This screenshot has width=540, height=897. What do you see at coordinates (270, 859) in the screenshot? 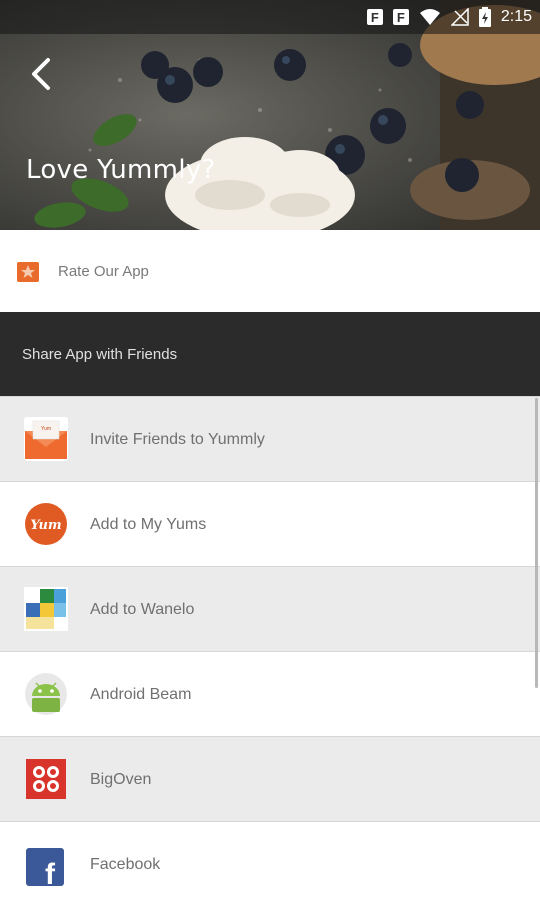
I see `list-item-facebook: f Facebook` at bounding box center [270, 859].